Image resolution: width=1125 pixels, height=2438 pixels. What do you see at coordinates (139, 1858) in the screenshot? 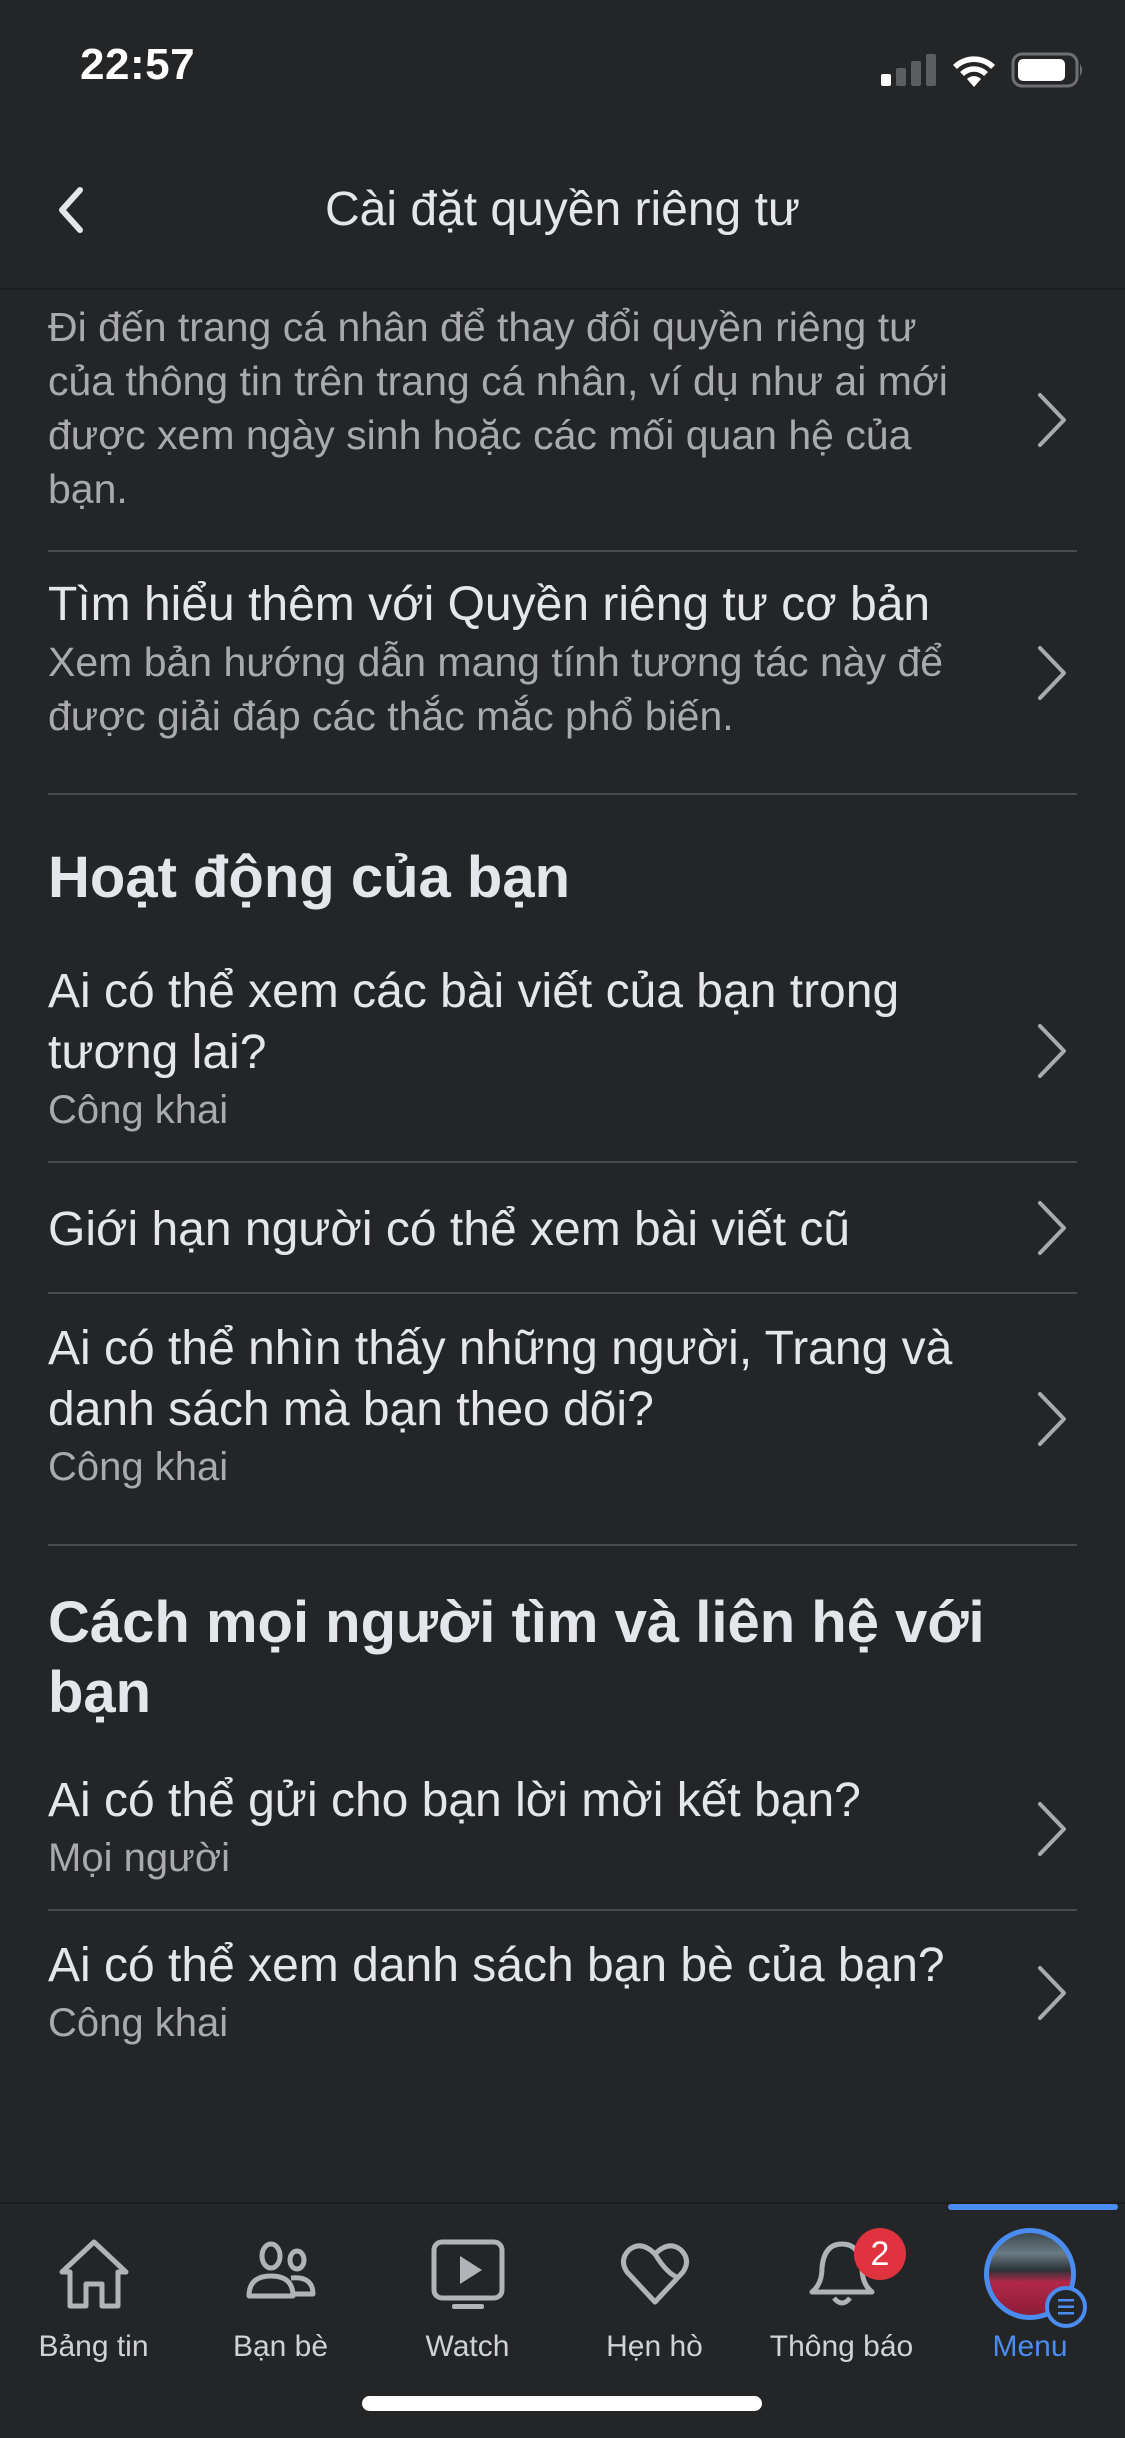
I see `row-value: Mọi người` at bounding box center [139, 1858].